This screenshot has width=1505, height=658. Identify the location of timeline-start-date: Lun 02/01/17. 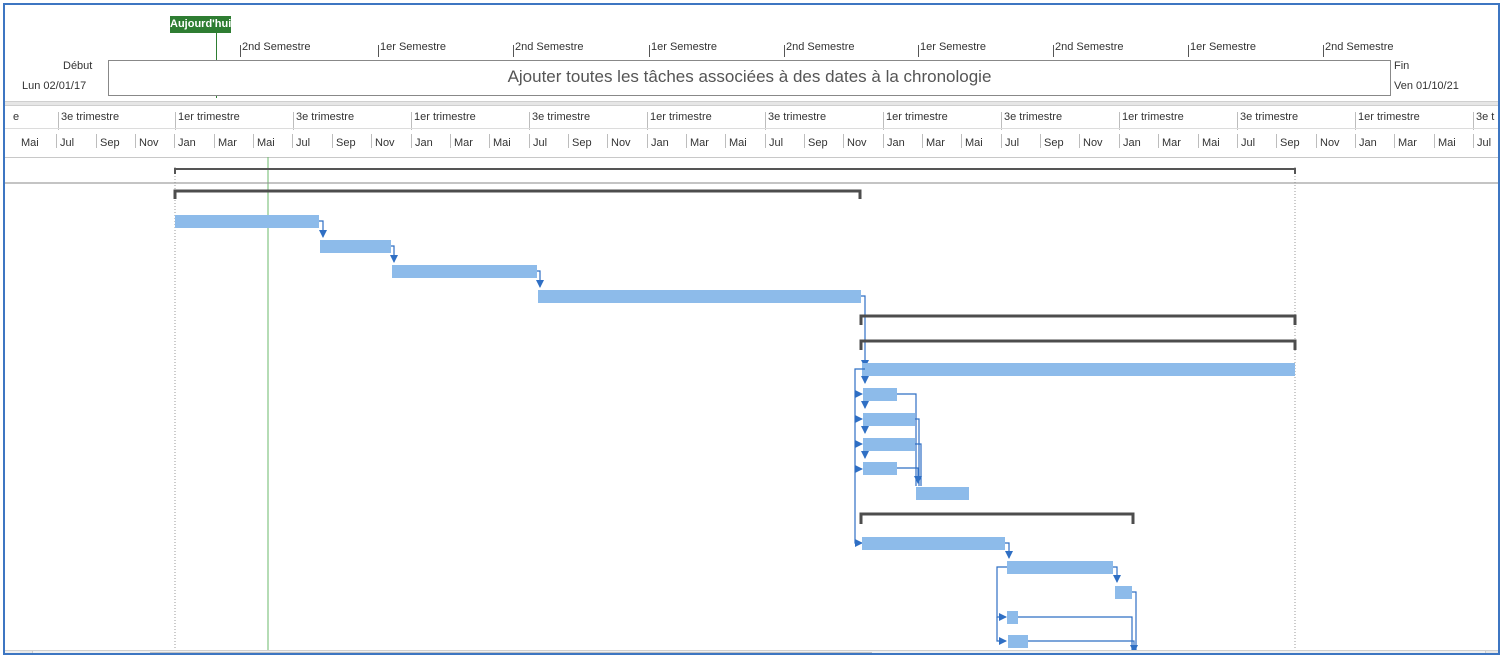
(54, 86).